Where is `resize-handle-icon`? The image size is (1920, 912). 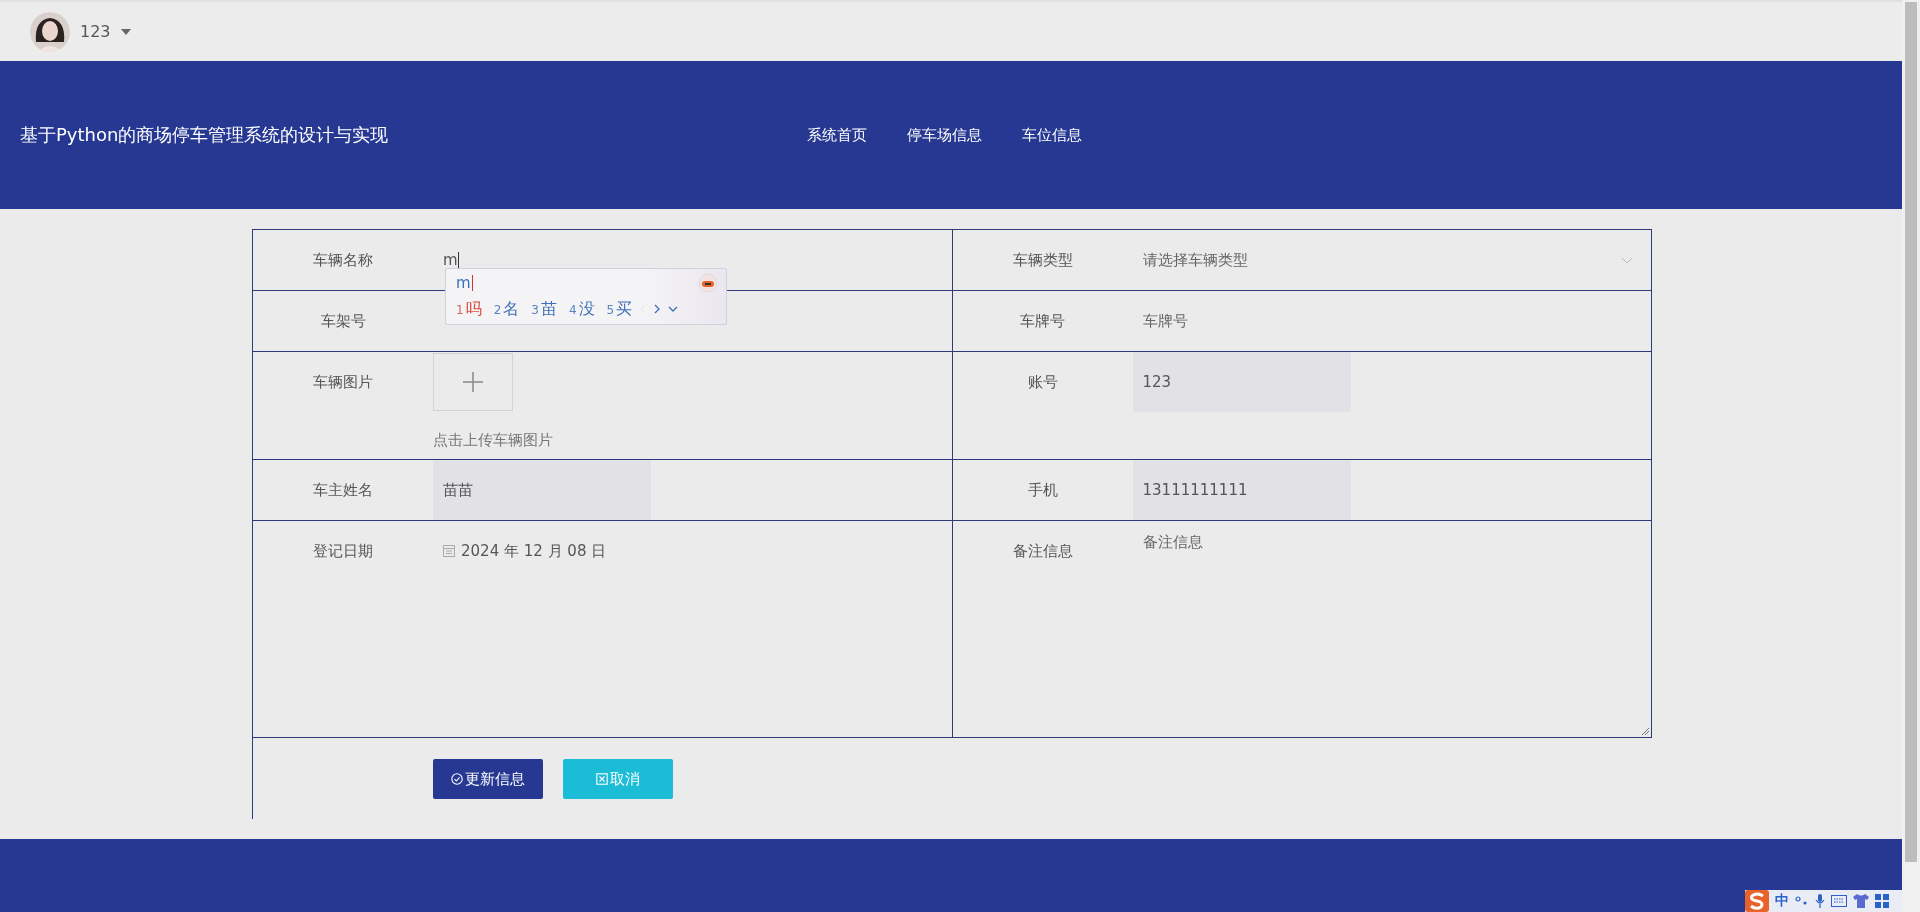
resize-handle-icon is located at coordinates (1645, 731).